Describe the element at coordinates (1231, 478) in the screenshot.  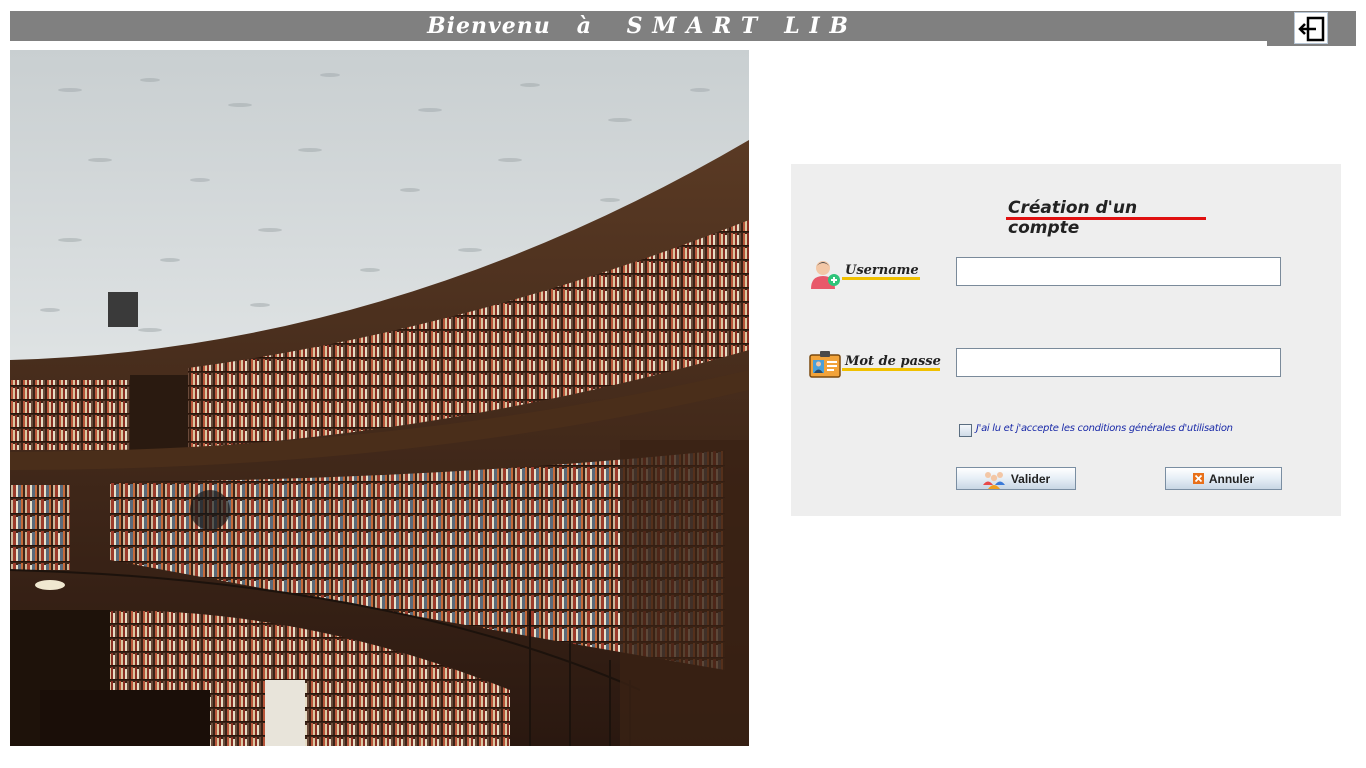
I see `annuler-label: Annuler` at that location.